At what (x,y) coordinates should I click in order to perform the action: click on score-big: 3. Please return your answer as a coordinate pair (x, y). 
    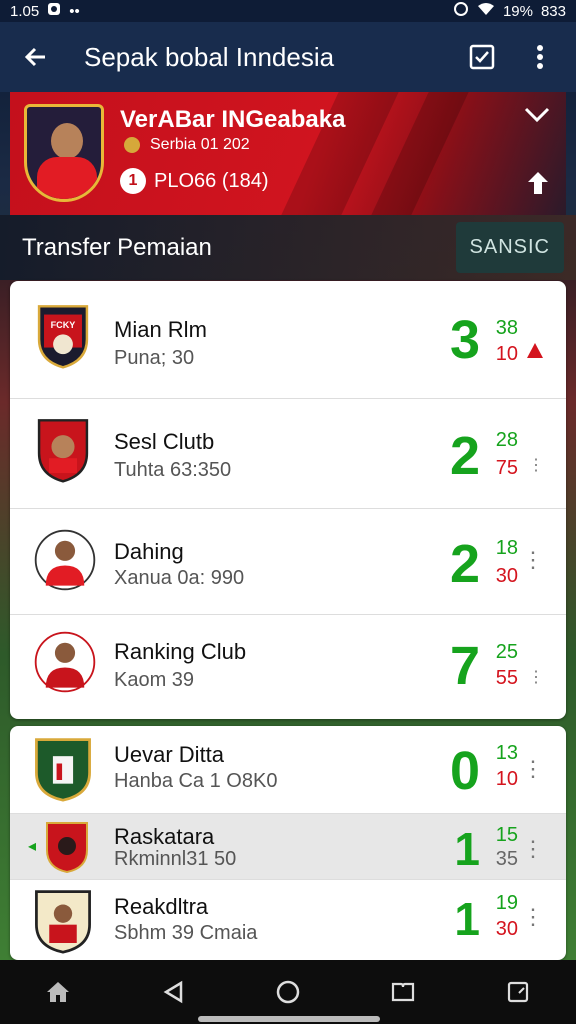
    Looking at the image, I should click on (464, 340).